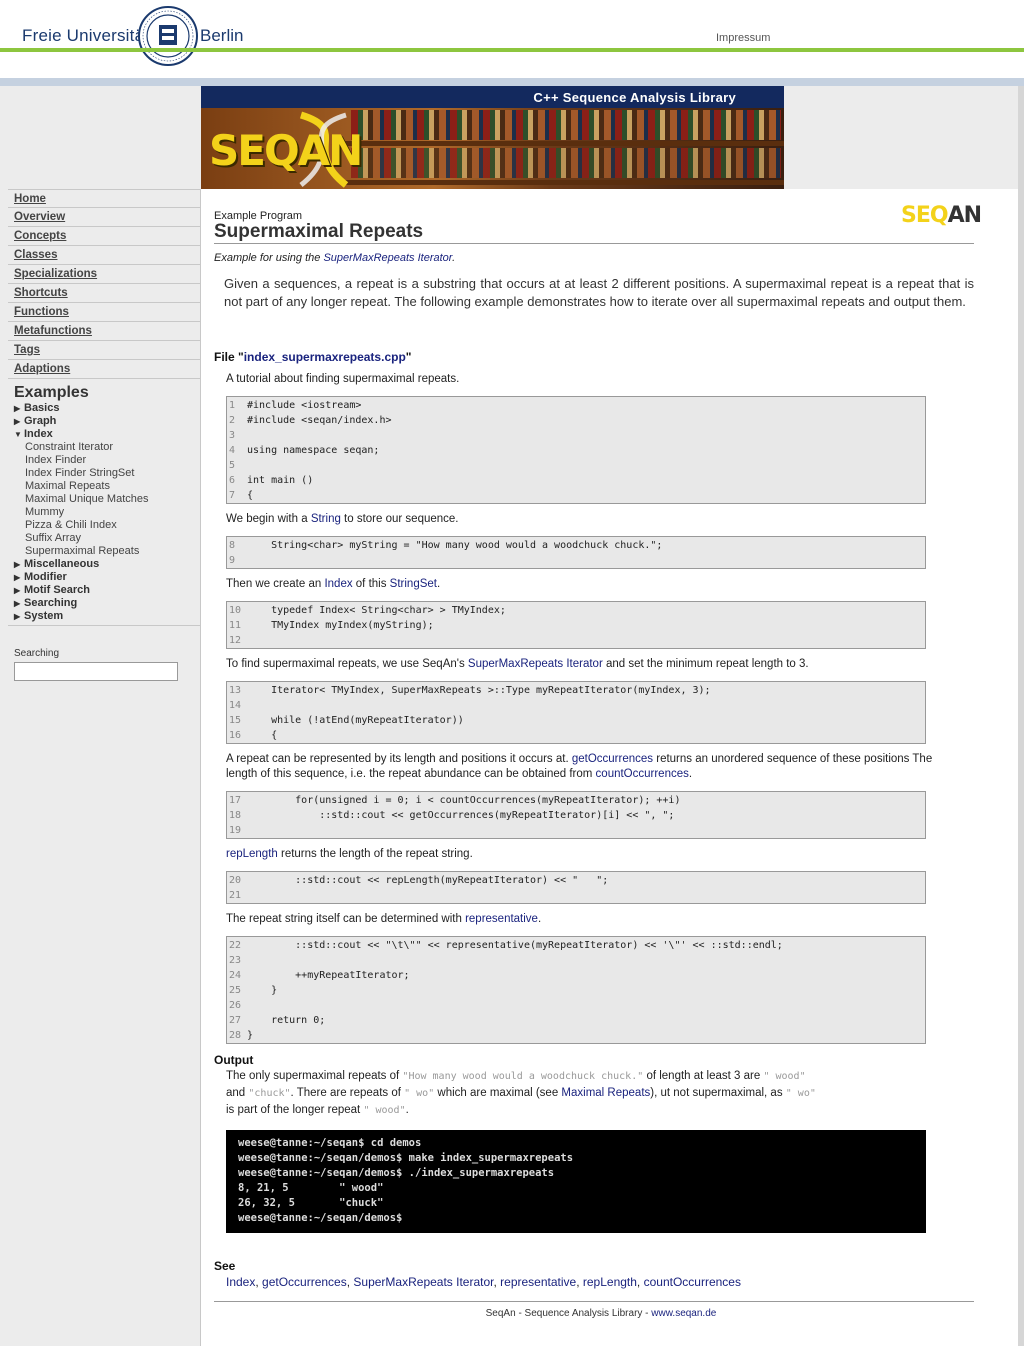 This screenshot has height=1346, width=1024. Describe the element at coordinates (104, 217) in the screenshot. I see `sidebar-item-overview: Overview` at that location.